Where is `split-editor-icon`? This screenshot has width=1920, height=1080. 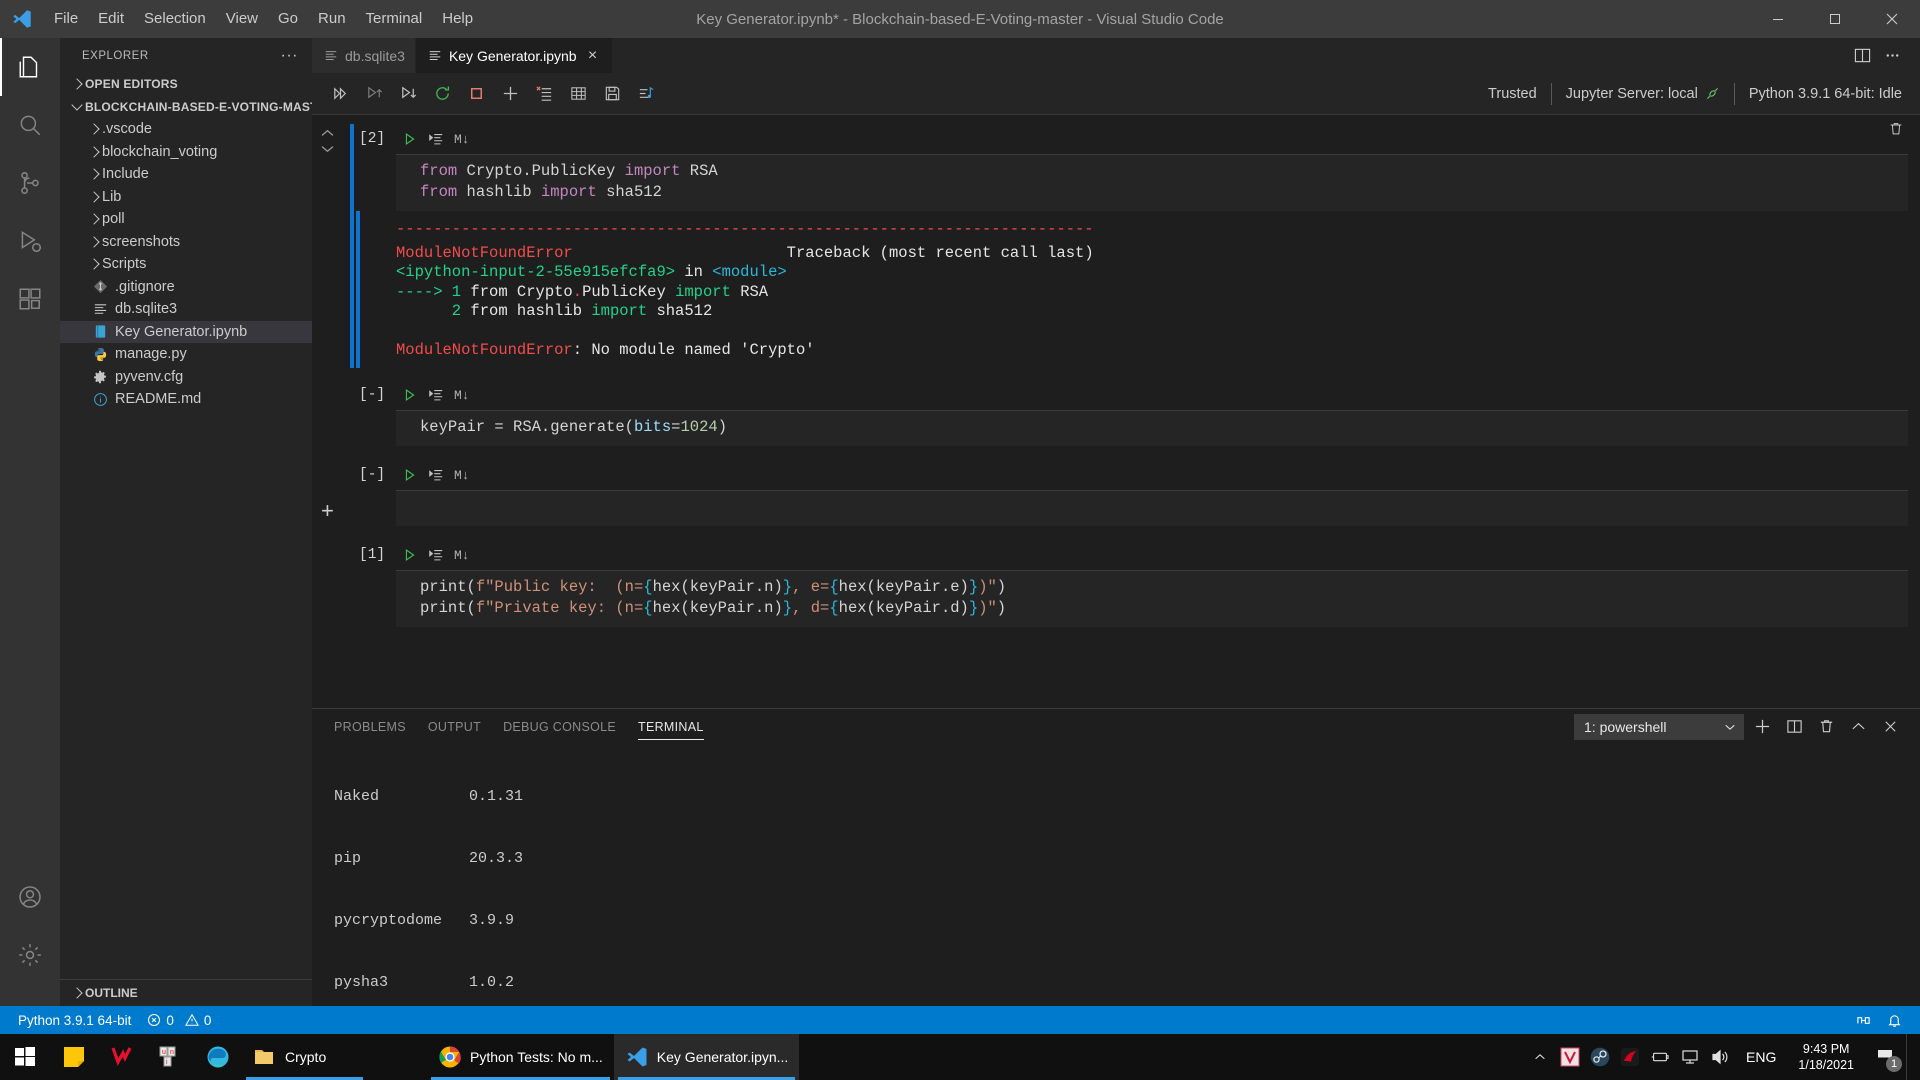 split-editor-icon is located at coordinates (1862, 55).